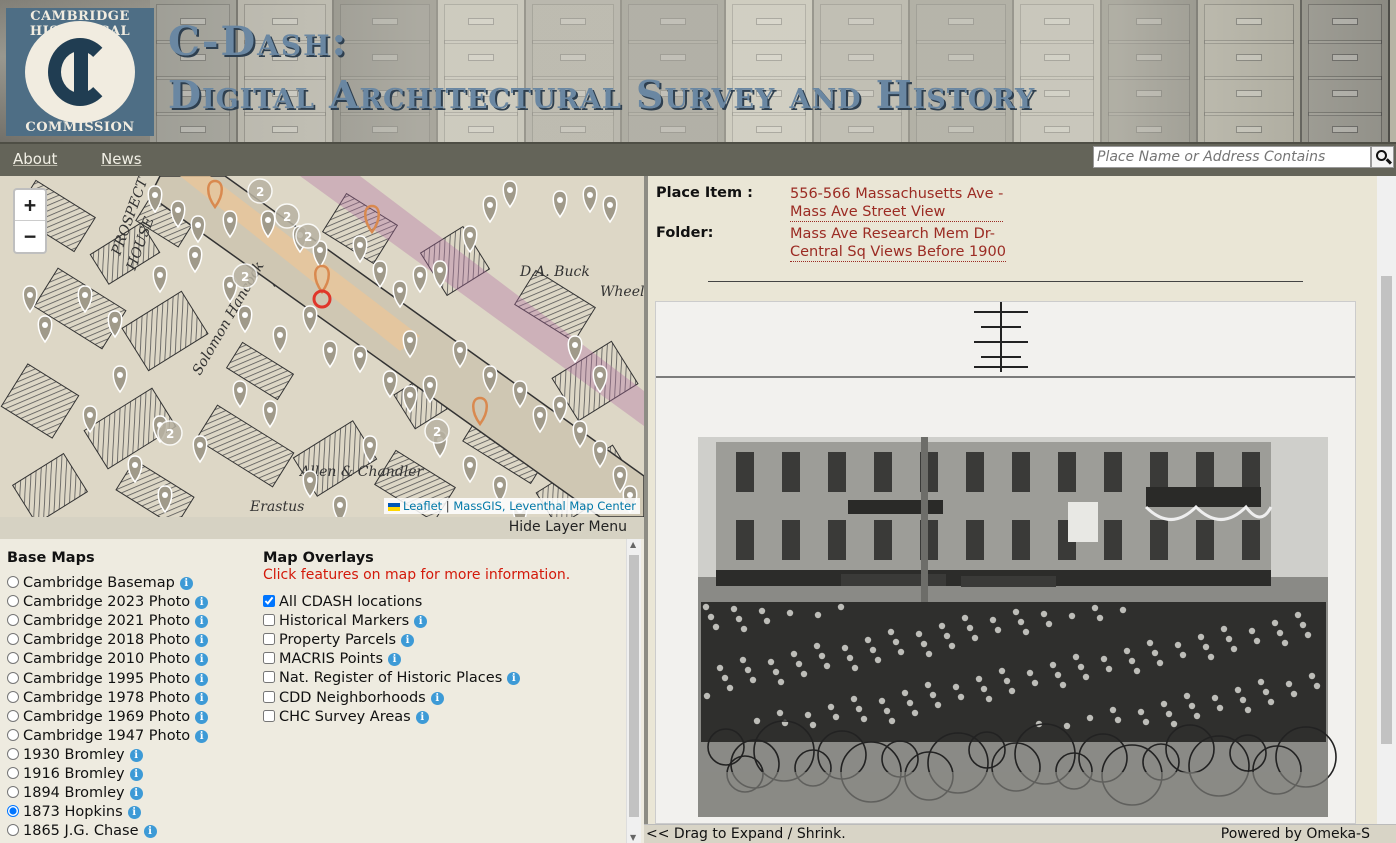 The width and height of the screenshot is (1396, 843). I want to click on overlay-label: CHC Survey Areas, so click(345, 716).